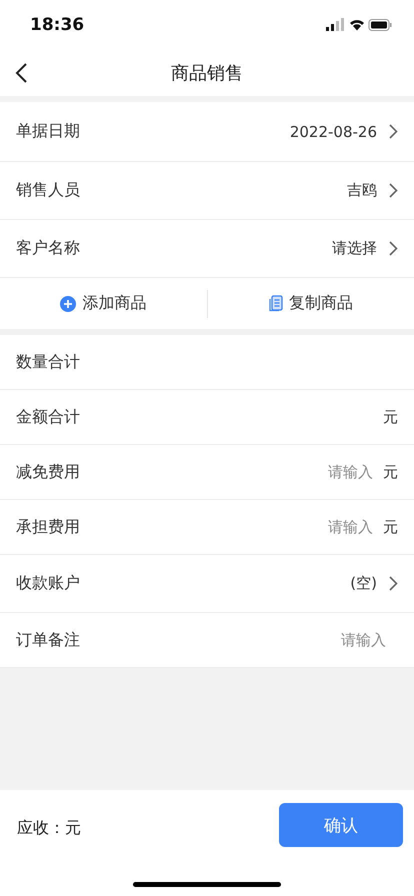 This screenshot has height=896, width=414. Describe the element at coordinates (48, 527) in the screenshot. I see `field-label: 承担费用` at that location.